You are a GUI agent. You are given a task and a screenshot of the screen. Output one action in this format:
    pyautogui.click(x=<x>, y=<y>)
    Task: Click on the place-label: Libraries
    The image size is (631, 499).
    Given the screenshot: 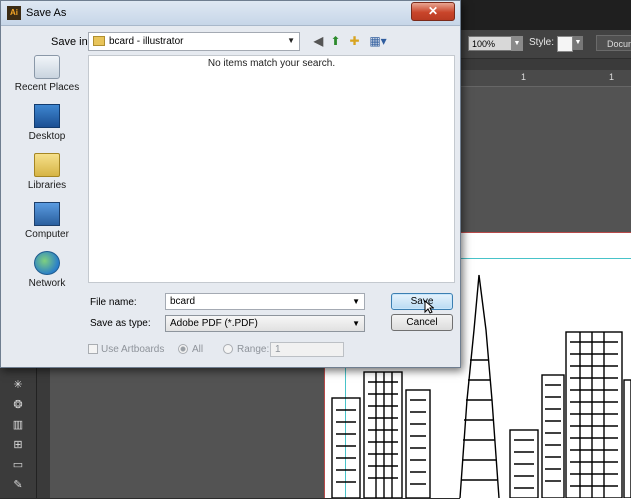 What is the action you would take?
    pyautogui.click(x=47, y=185)
    